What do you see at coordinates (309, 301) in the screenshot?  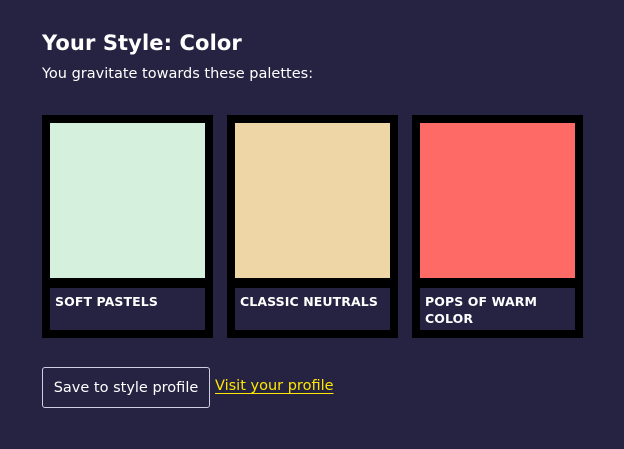 I see `palette-label: CLASSIC NEUTRALS` at bounding box center [309, 301].